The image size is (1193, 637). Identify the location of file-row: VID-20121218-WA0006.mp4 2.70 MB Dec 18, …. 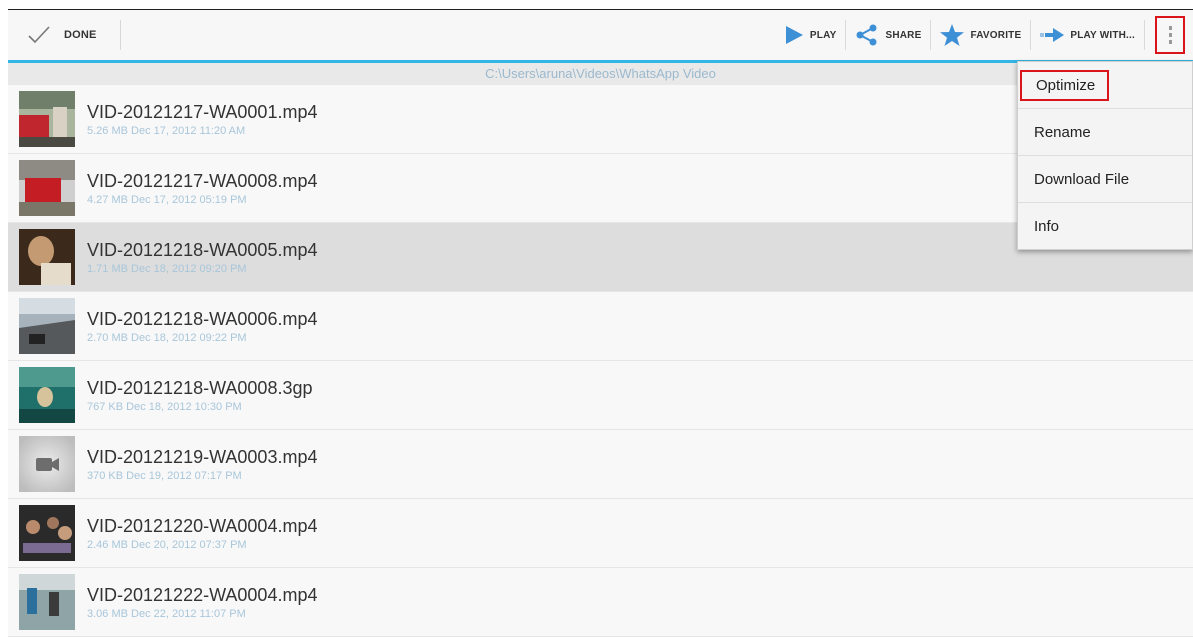
(600, 326).